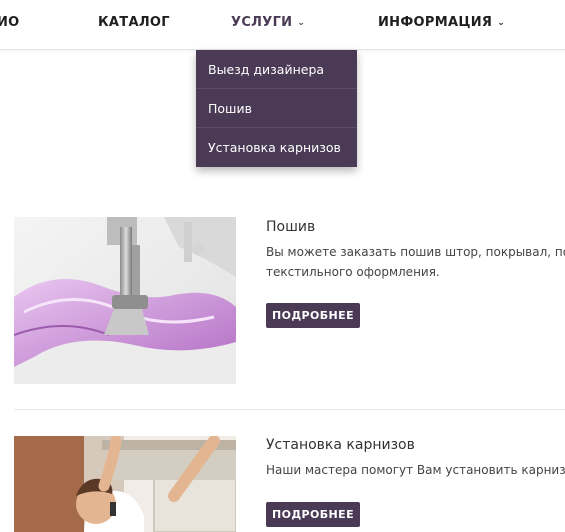 The width and height of the screenshot is (565, 532). I want to click on nav-item-catalog: КАТАЛОГ, so click(134, 22).